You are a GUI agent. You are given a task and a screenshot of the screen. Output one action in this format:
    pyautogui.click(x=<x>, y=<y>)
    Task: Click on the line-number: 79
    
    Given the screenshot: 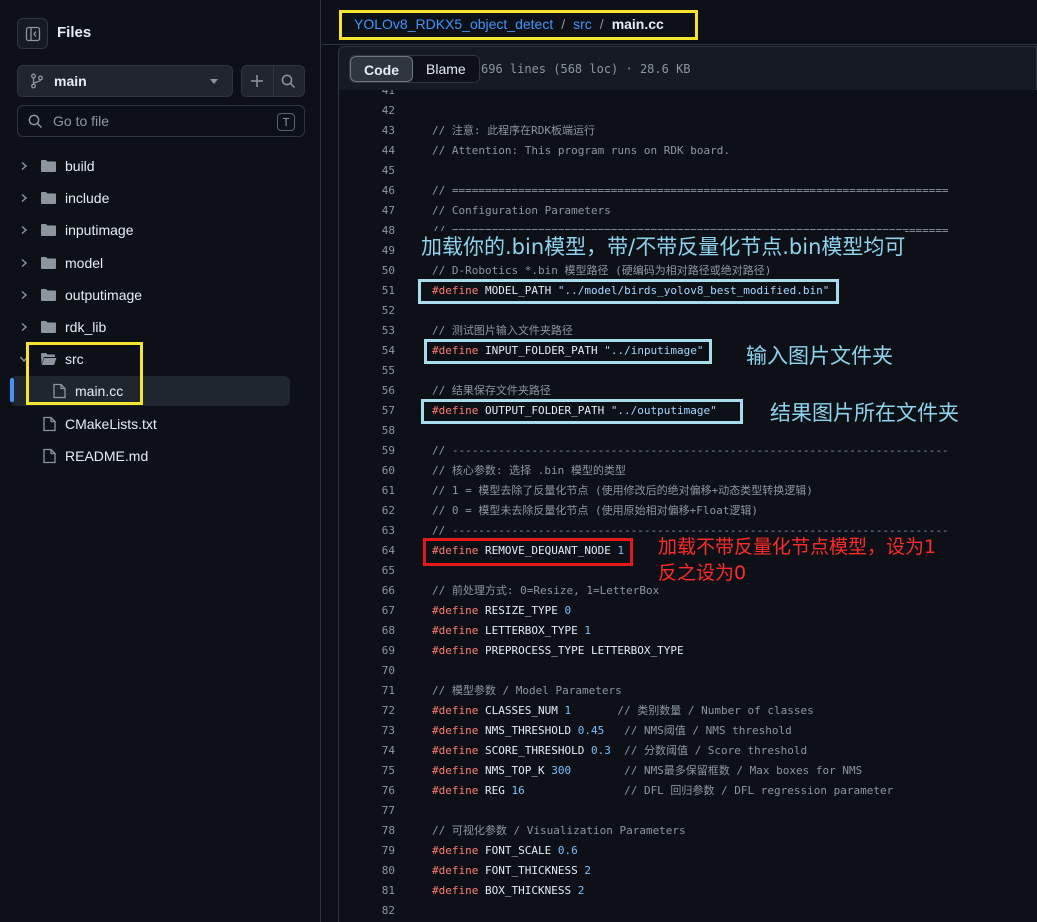 What is the action you would take?
    pyautogui.click(x=367, y=851)
    